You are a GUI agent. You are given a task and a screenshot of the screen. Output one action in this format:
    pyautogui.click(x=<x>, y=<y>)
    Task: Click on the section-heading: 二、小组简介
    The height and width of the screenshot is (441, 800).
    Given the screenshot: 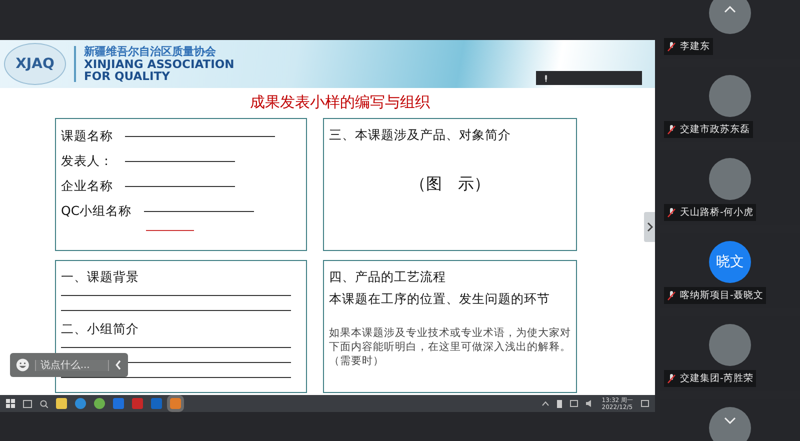 What is the action you would take?
    pyautogui.click(x=100, y=329)
    